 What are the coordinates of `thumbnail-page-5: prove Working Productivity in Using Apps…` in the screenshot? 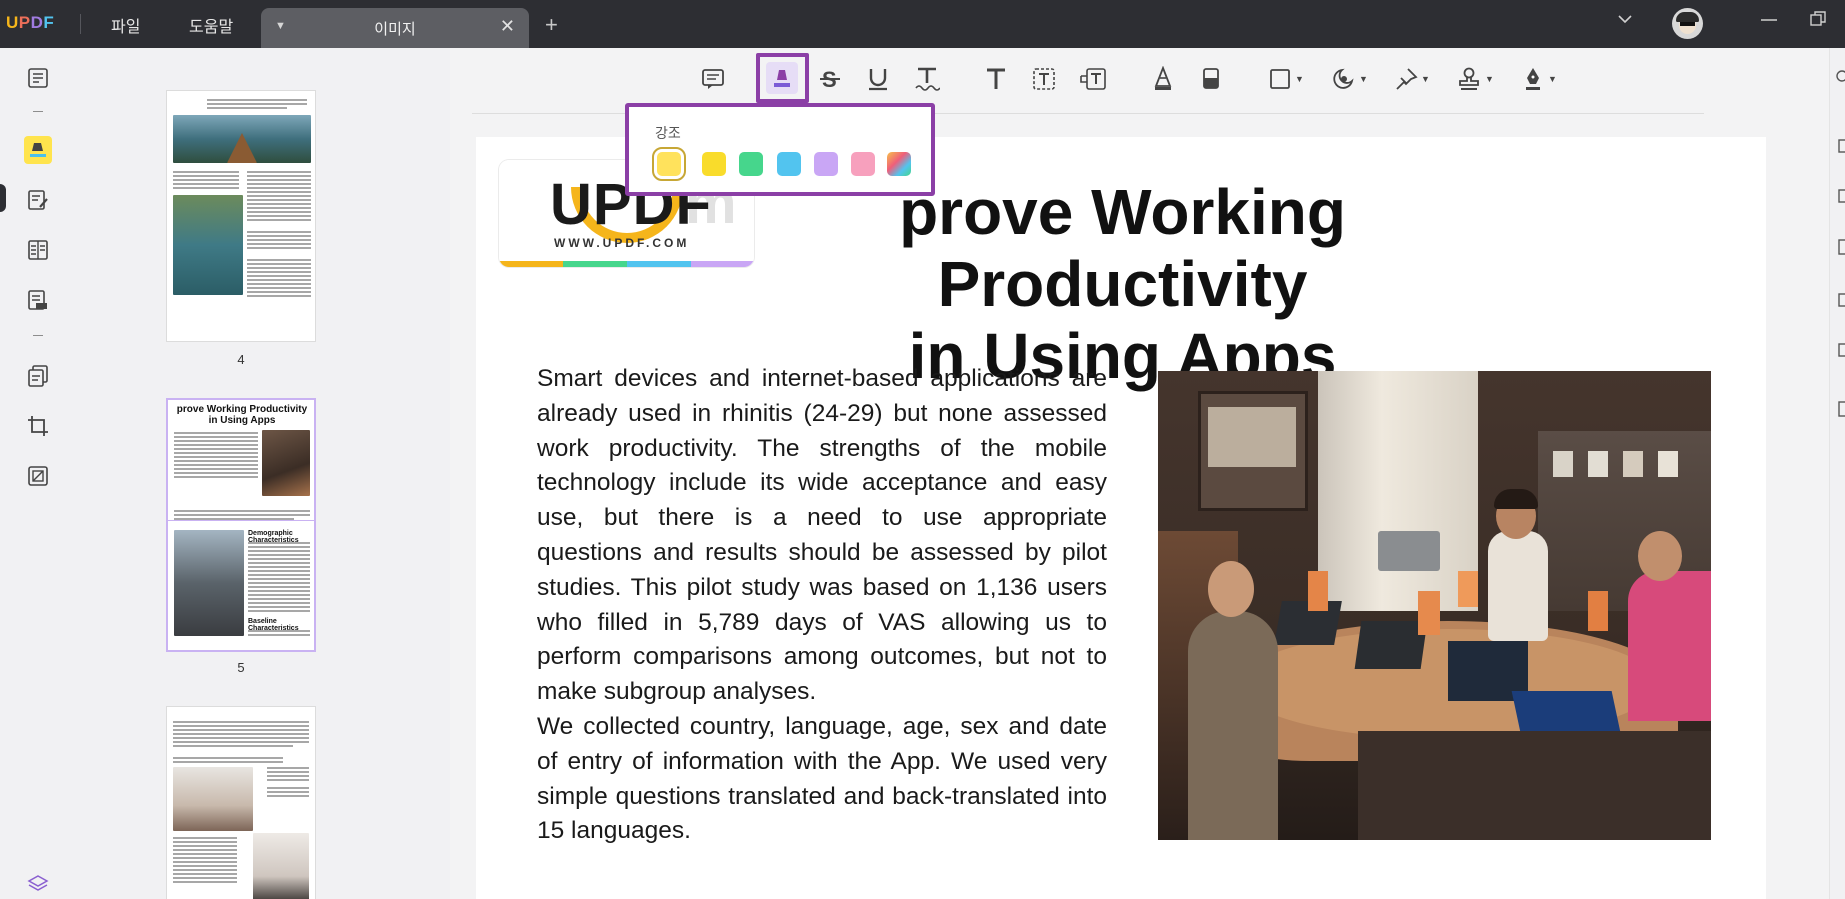 It's located at (241, 525).